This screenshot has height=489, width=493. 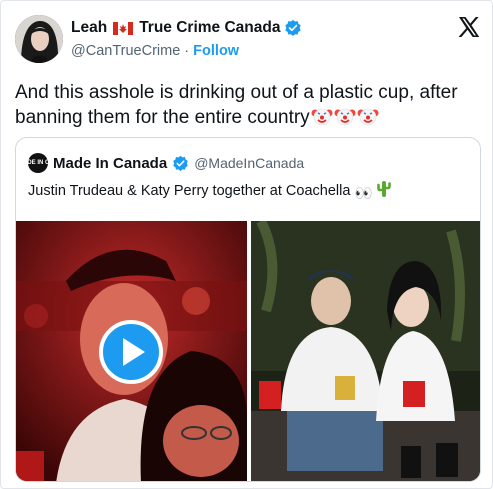 I want to click on author-name: Leah, so click(x=89, y=28).